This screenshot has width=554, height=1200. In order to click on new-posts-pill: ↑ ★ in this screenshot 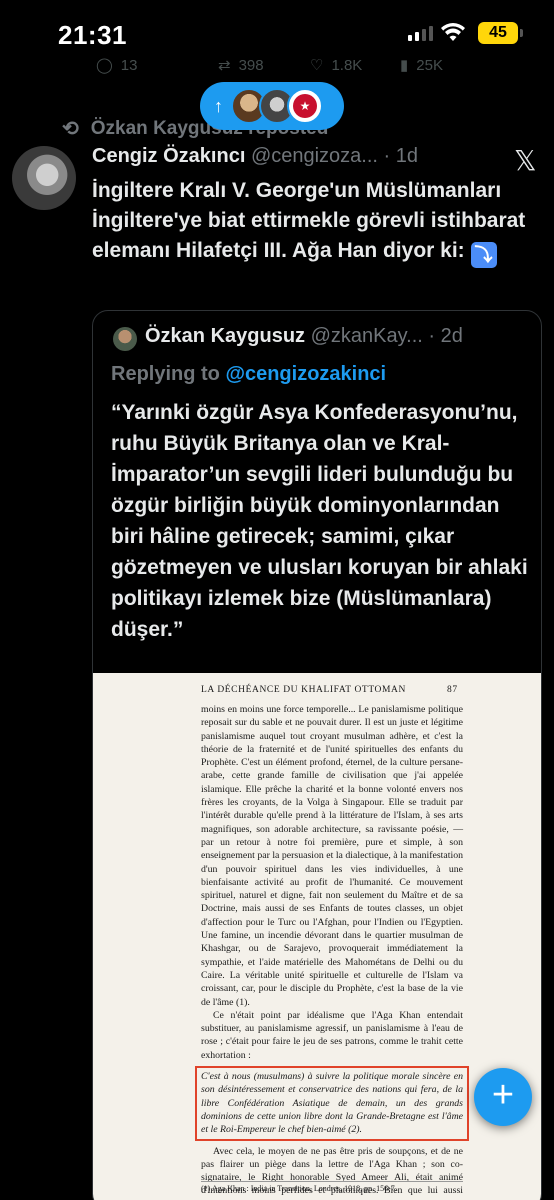, I will do `click(272, 106)`.